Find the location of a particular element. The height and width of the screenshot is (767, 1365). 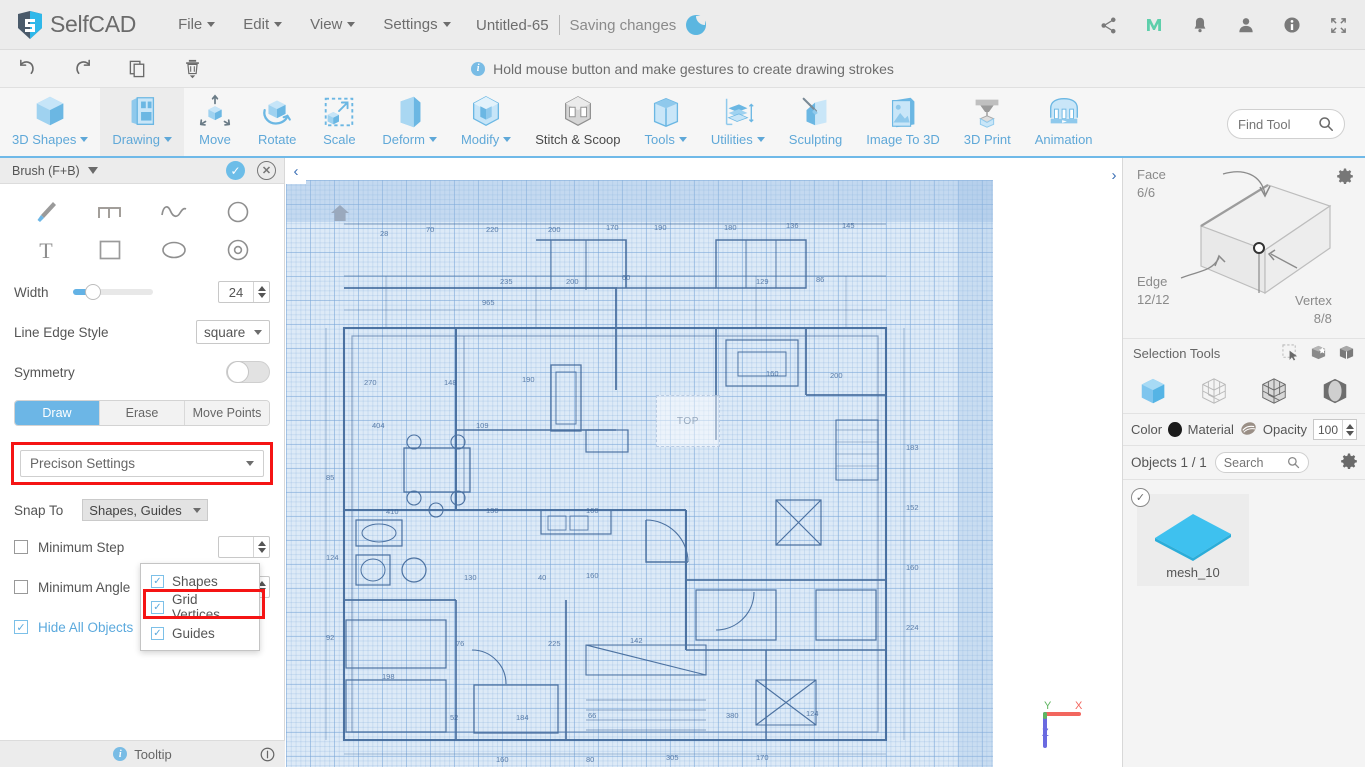

m-logo-icon is located at coordinates (1154, 25).